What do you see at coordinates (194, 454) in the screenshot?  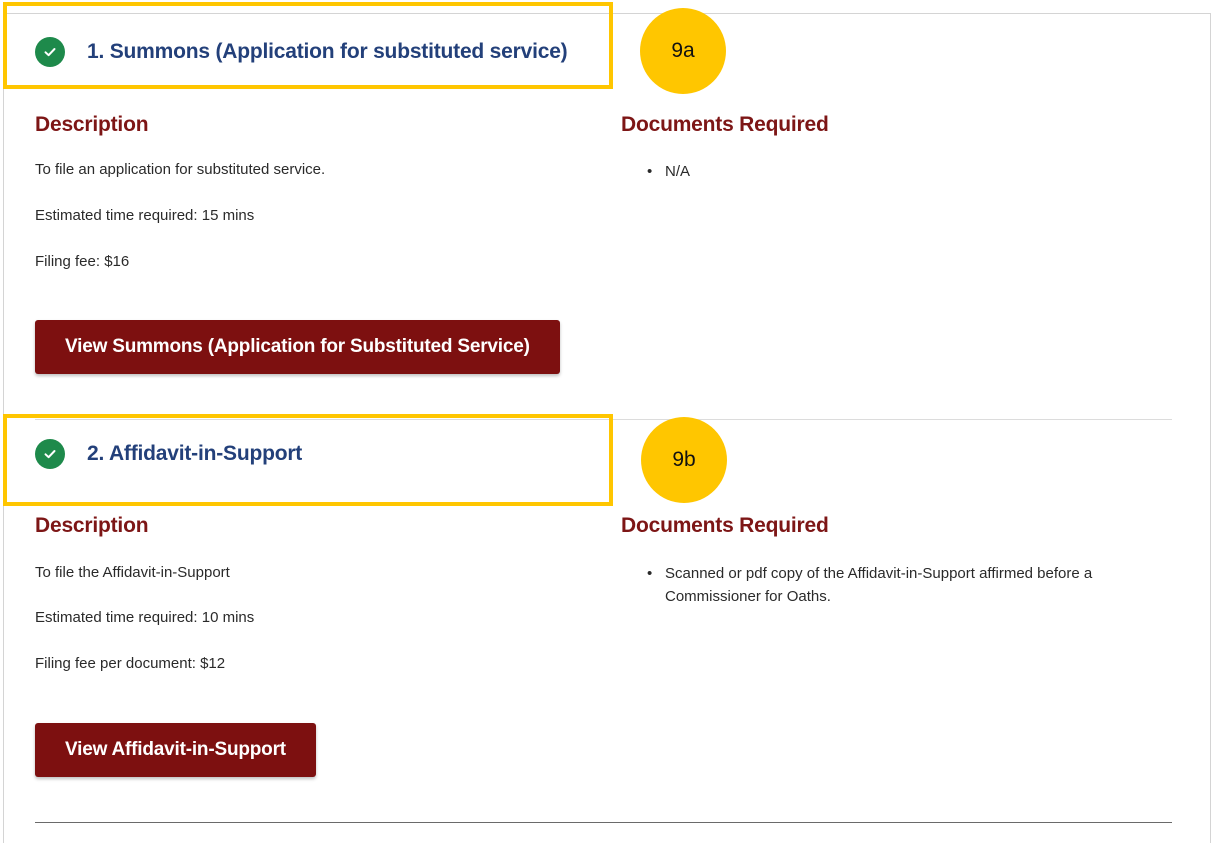 I see `step-2-title: 2. Affidavit-in-Support` at bounding box center [194, 454].